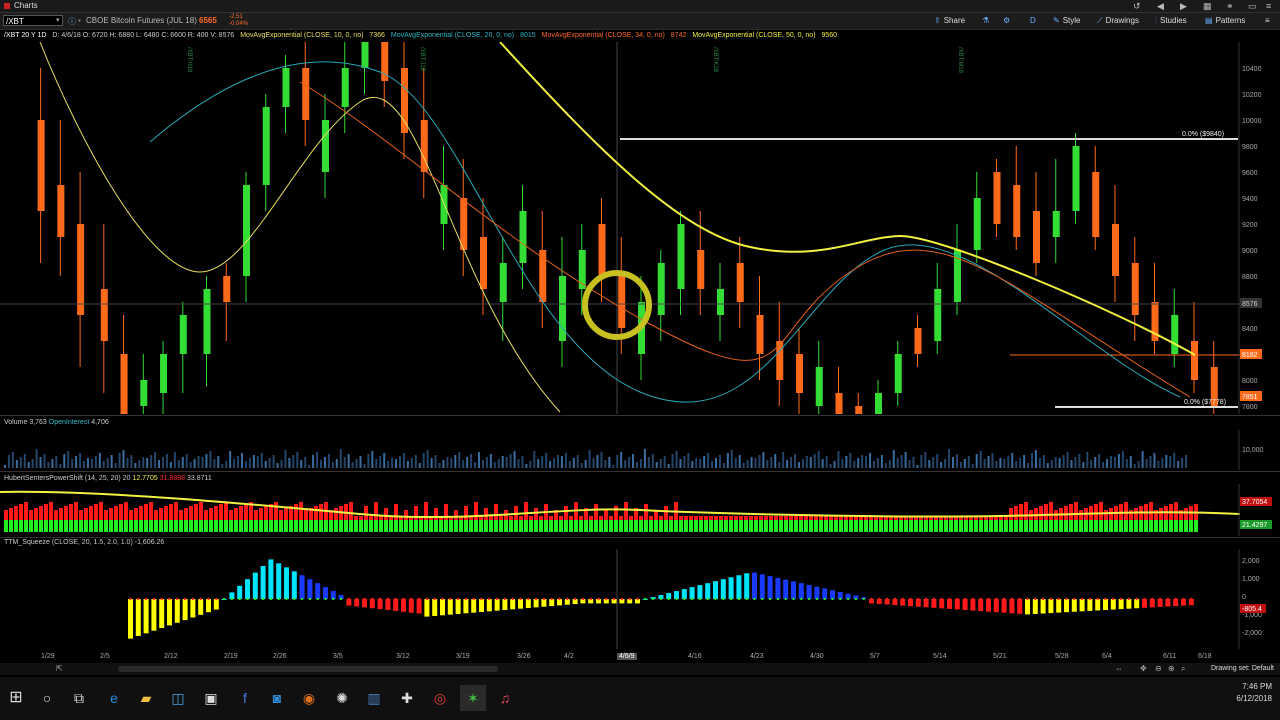  Describe the element at coordinates (1008, 21) in the screenshot. I see `settings-button: ⚙` at that location.